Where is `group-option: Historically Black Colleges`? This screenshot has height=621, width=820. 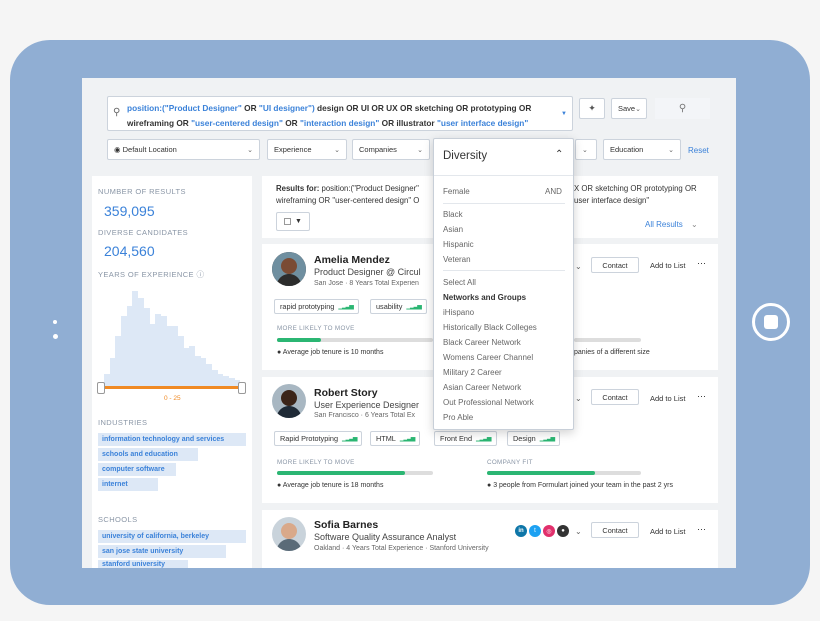
group-option: Historically Black Colleges is located at coordinates (490, 327).